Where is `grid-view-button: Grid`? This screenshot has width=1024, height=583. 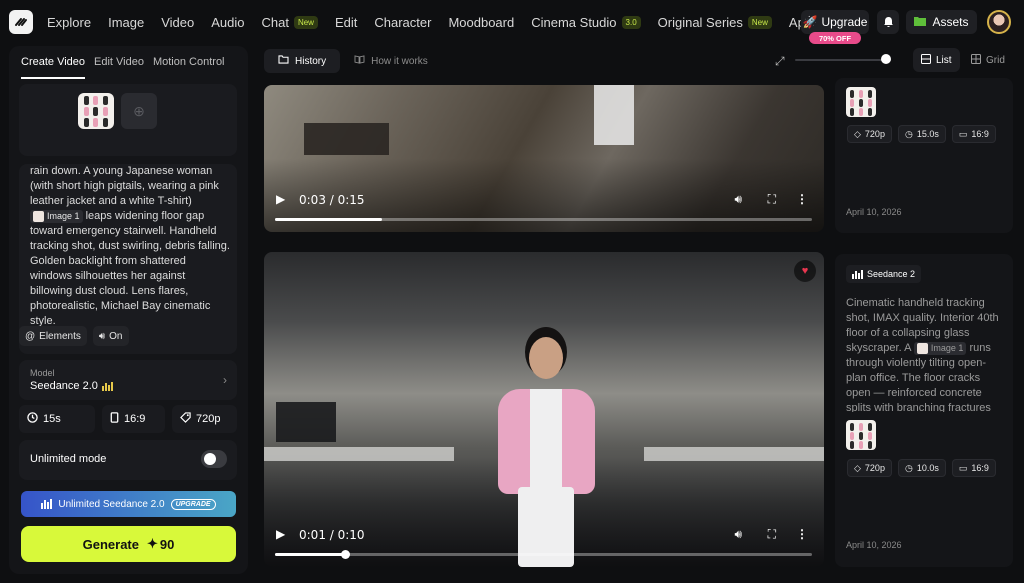 grid-view-button: Grid is located at coordinates (988, 60).